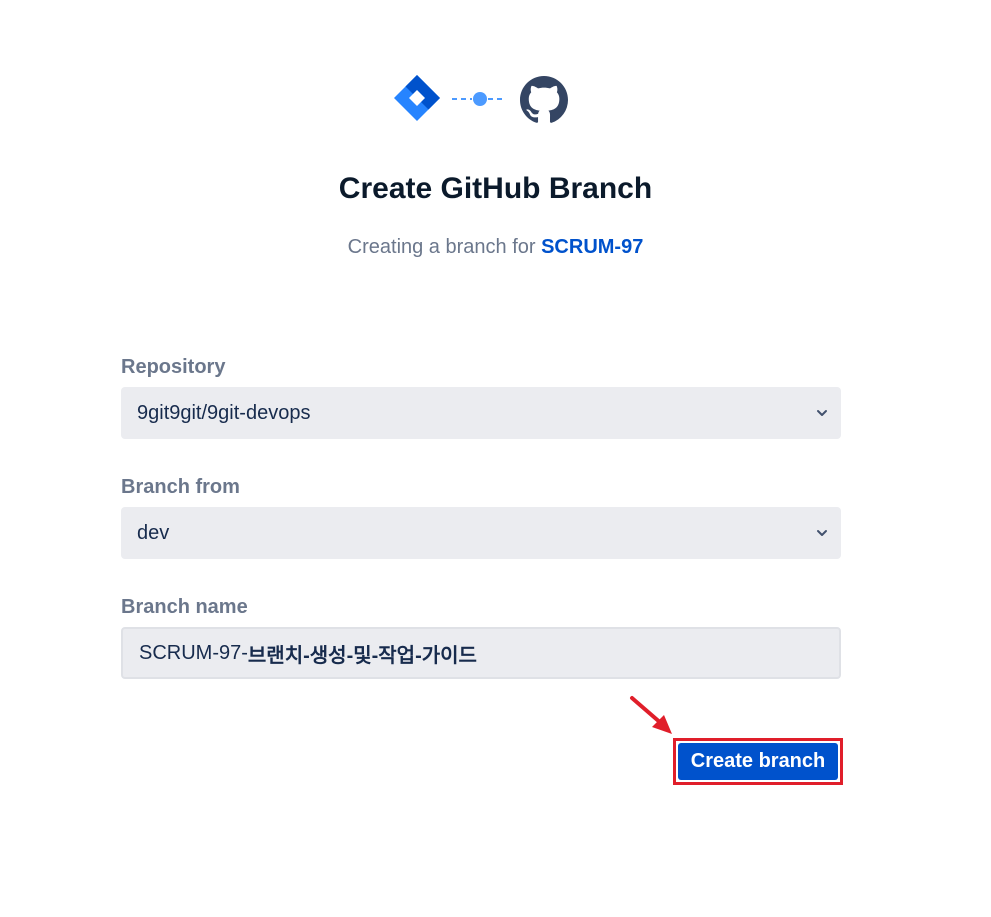  I want to click on repository-label: Repository, so click(173, 367).